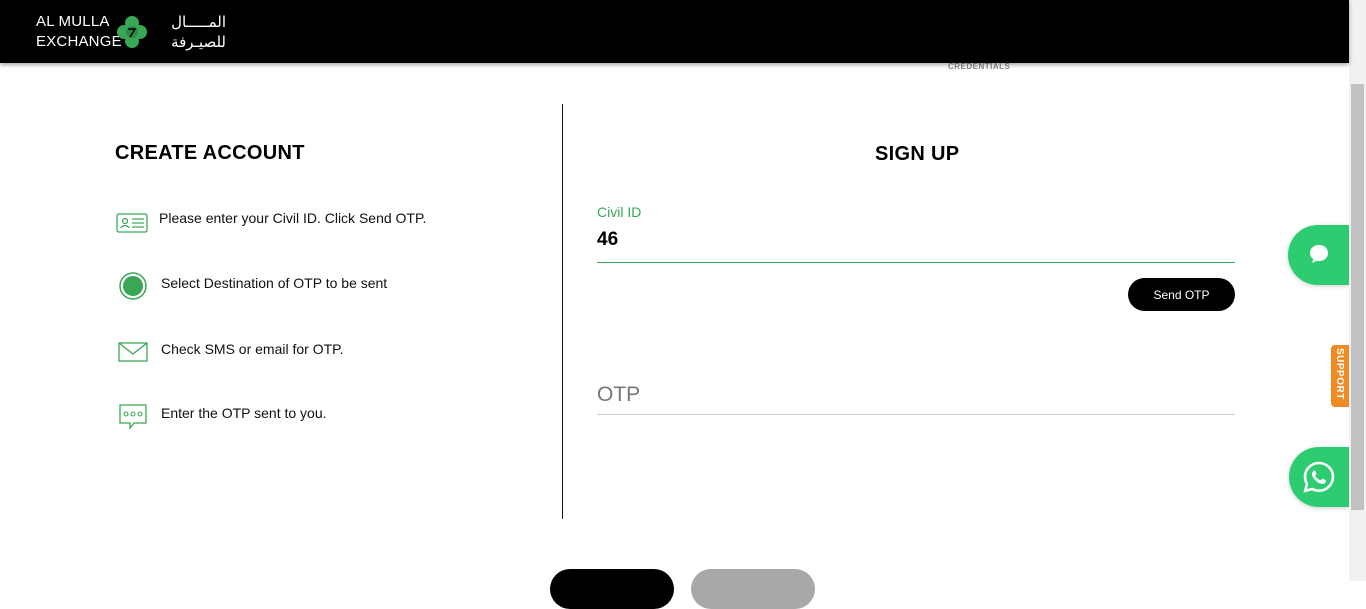  Describe the element at coordinates (753, 589) in the screenshot. I see `next-button-disabled` at that location.